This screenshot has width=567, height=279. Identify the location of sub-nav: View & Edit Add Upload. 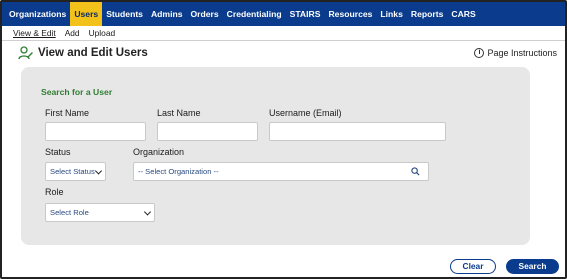
(283, 33).